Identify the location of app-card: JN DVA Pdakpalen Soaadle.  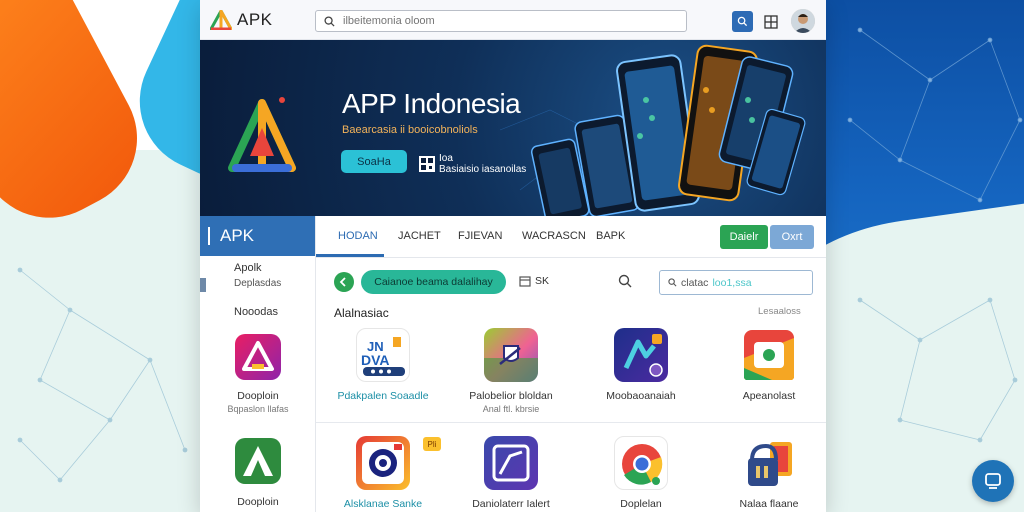
(383, 365).